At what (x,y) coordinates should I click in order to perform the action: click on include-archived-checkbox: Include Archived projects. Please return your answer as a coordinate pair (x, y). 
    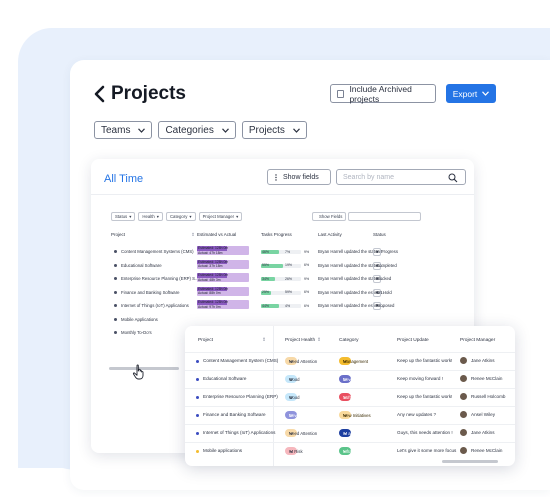
    Looking at the image, I should click on (383, 93).